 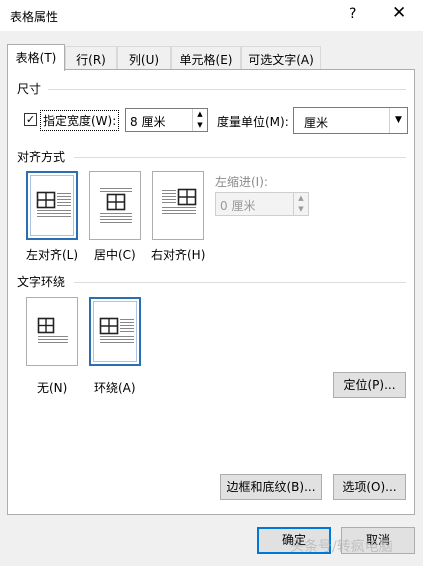 I want to click on preferred-width-checkbox: ✓, so click(x=30, y=119).